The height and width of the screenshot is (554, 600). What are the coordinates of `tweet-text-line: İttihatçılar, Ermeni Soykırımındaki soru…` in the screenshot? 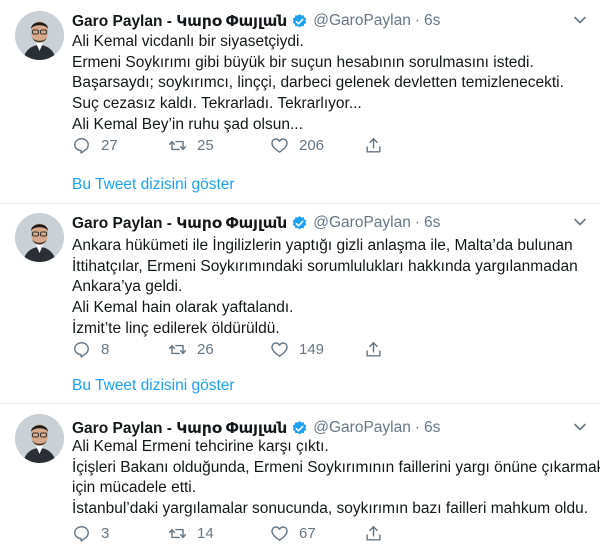 It's located at (325, 266).